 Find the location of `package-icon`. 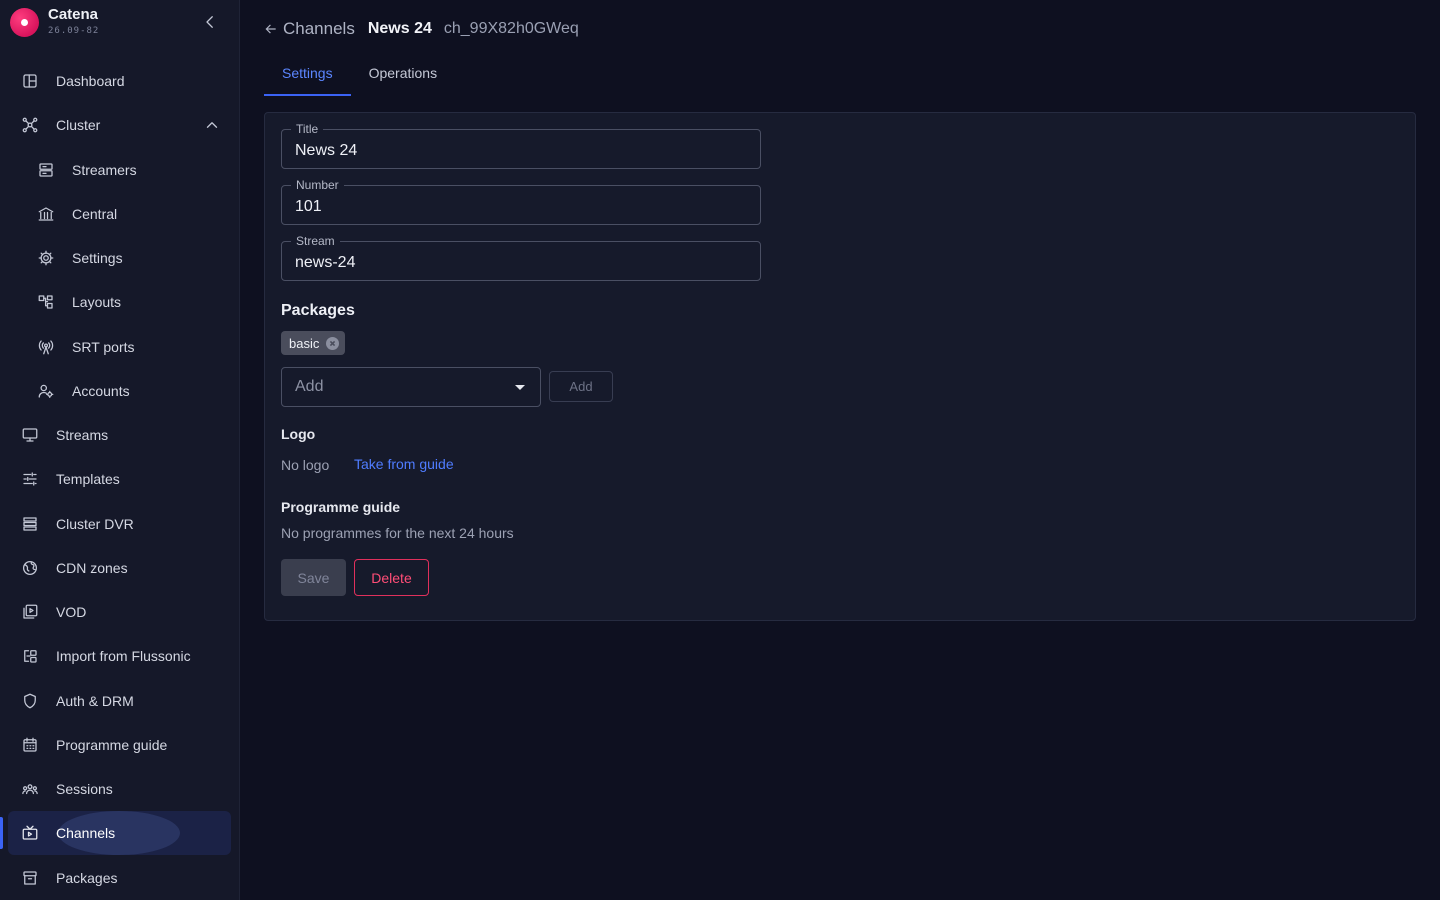

package-icon is located at coordinates (30, 878).